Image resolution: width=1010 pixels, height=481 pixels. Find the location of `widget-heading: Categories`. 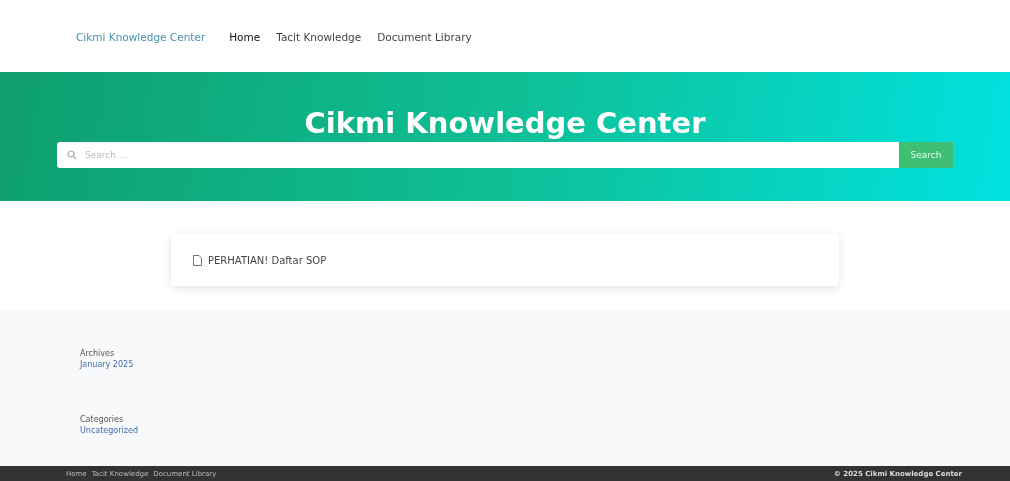

widget-heading: Categories is located at coordinates (102, 419).